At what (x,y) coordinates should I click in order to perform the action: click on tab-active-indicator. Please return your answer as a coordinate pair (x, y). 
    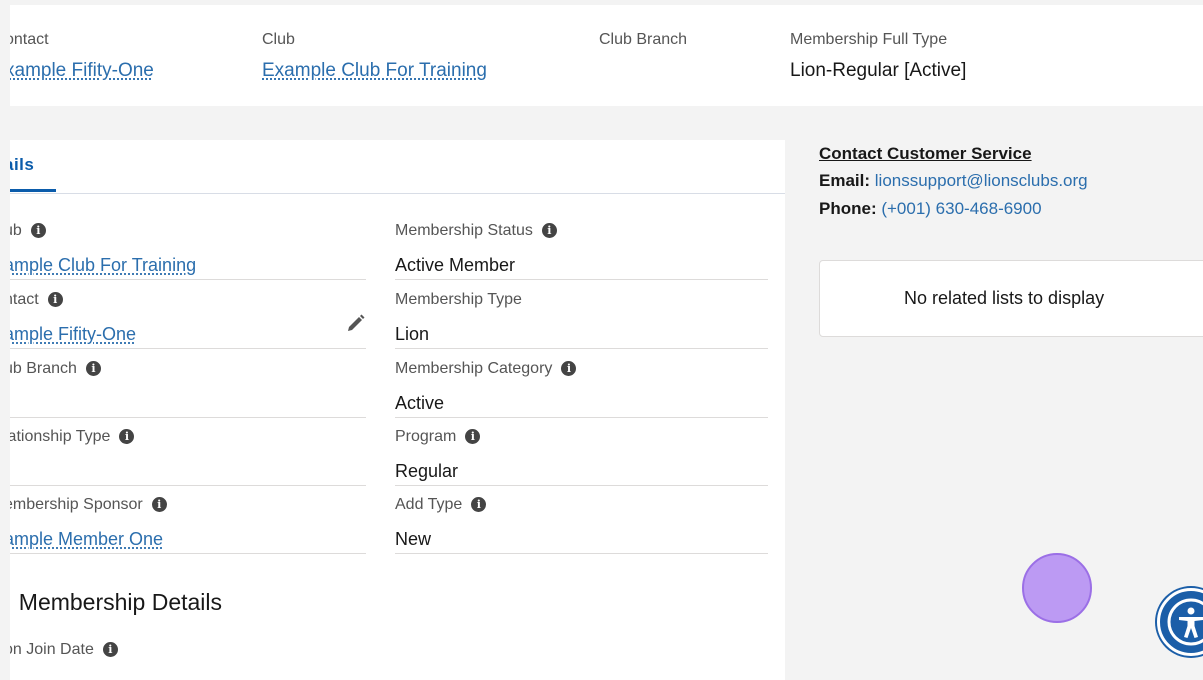
    Looking at the image, I should click on (33, 190).